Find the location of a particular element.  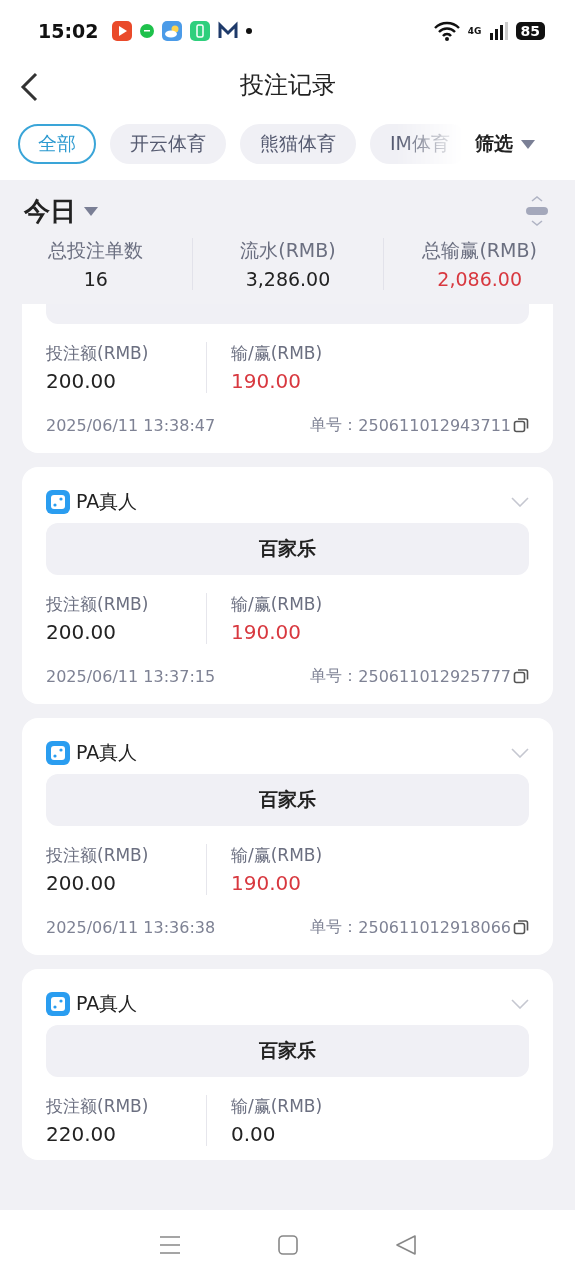

filter-tab: 全部 is located at coordinates (57, 144).